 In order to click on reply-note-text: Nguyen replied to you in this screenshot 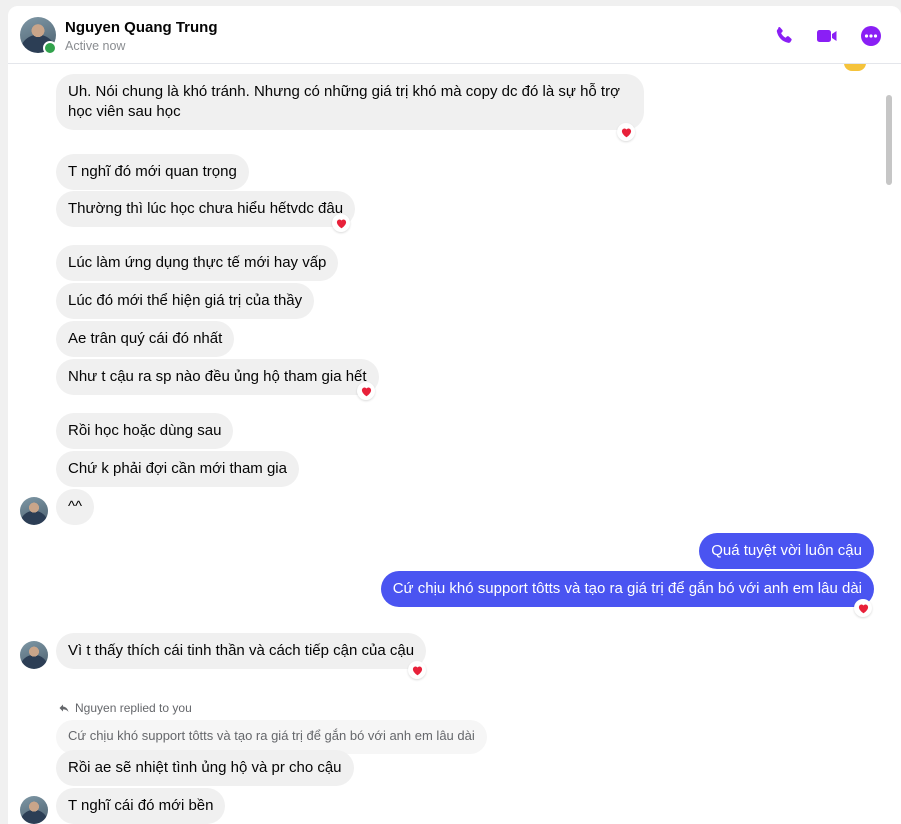, I will do `click(133, 708)`.